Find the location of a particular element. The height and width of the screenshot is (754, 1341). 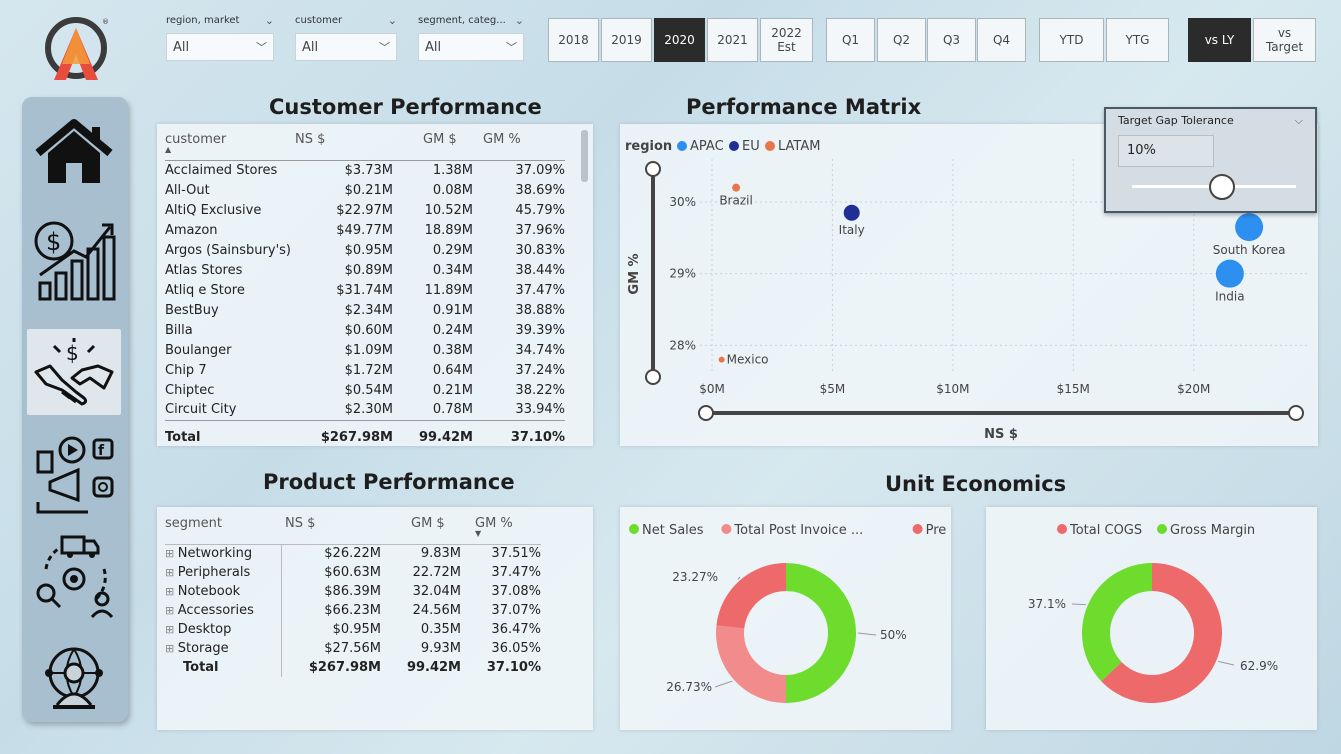

table-row: ⊞ Networking $26.22M 9.83M 37.51% is located at coordinates (353, 553).